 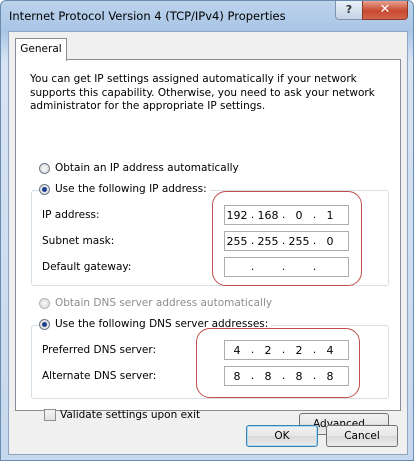 What do you see at coordinates (41, 49) in the screenshot?
I see `tab-general: General` at bounding box center [41, 49].